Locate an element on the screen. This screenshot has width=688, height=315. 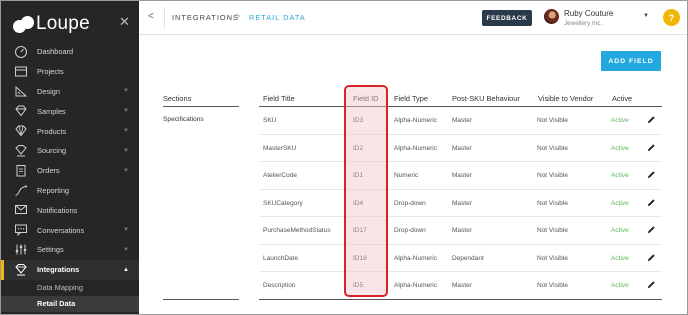
sidebar-subitem-label: Data Mapping is located at coordinates (60, 288).